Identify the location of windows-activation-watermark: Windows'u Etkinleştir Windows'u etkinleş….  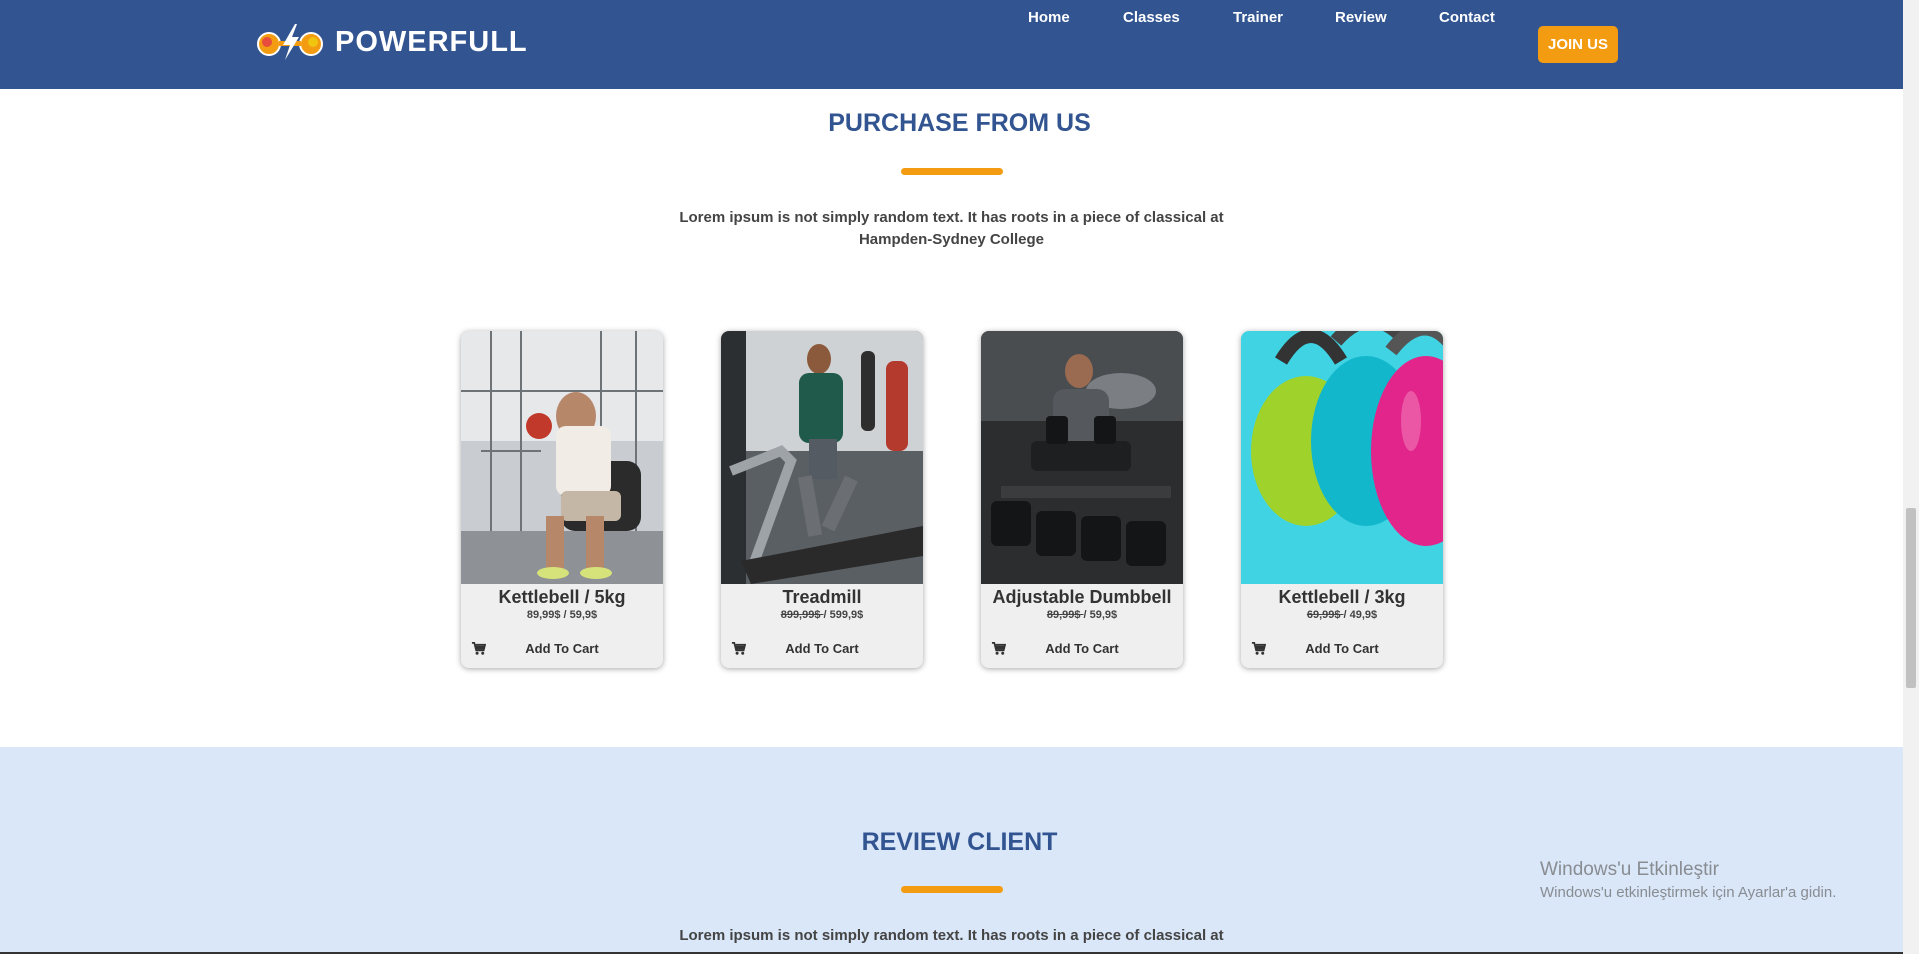
(1688, 880).